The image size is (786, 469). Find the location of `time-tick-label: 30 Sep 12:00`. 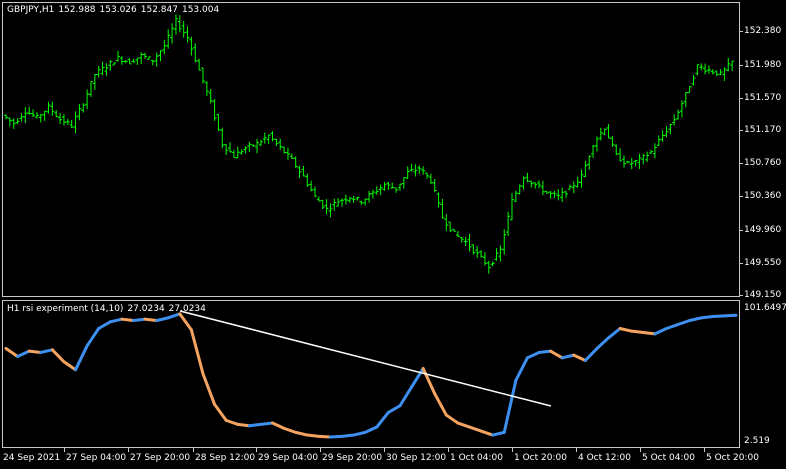

time-tick-label: 30 Sep 12:00 is located at coordinates (416, 458).